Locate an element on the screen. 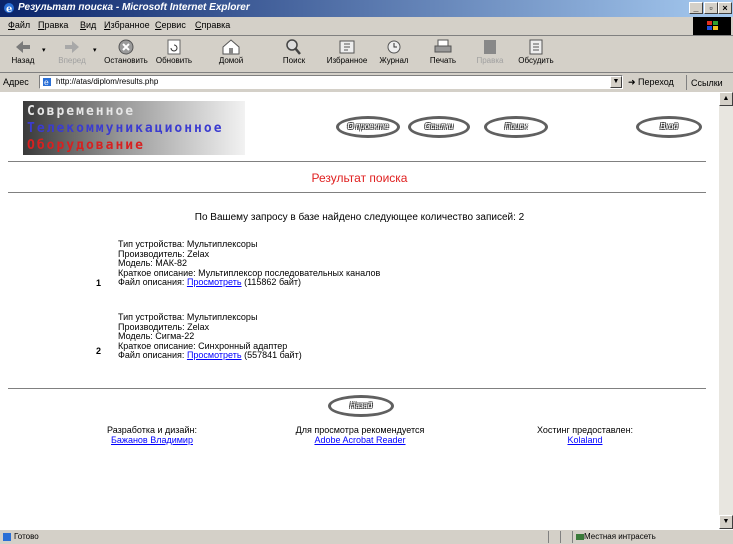 This screenshot has height=544, width=733. search-nav-label: Поиск is located at coordinates (516, 126).